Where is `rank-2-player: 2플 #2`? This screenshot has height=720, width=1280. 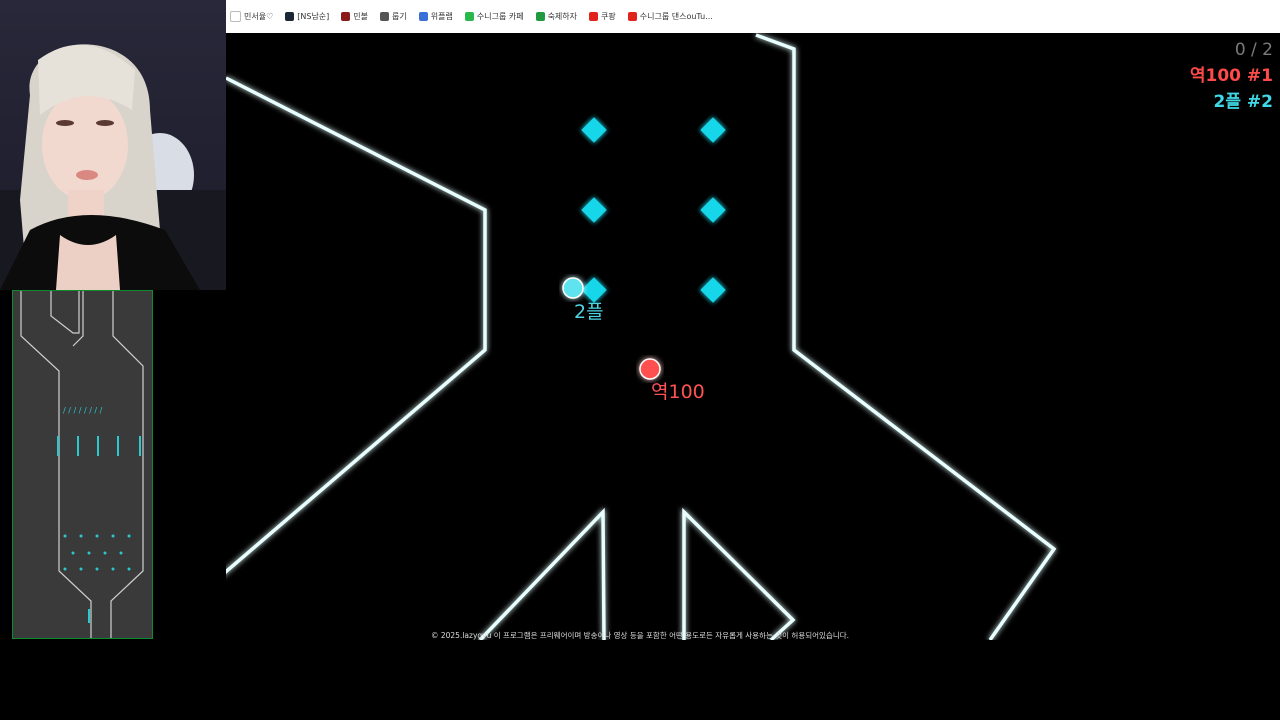
rank-2-player: 2플 #2 is located at coordinates (1243, 102).